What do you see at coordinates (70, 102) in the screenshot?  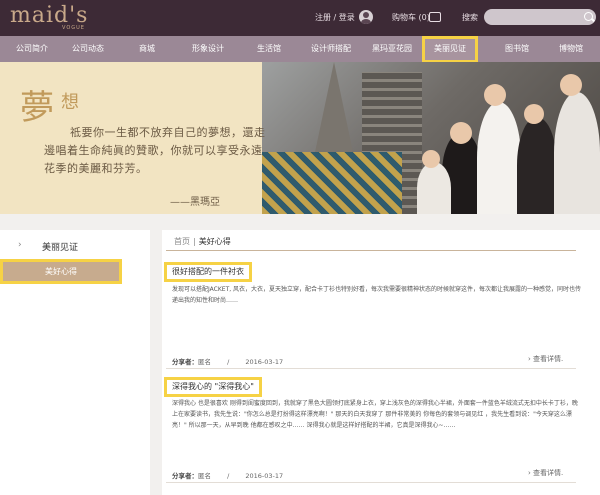 I see `banner-title-dream-b: 想` at bounding box center [70, 102].